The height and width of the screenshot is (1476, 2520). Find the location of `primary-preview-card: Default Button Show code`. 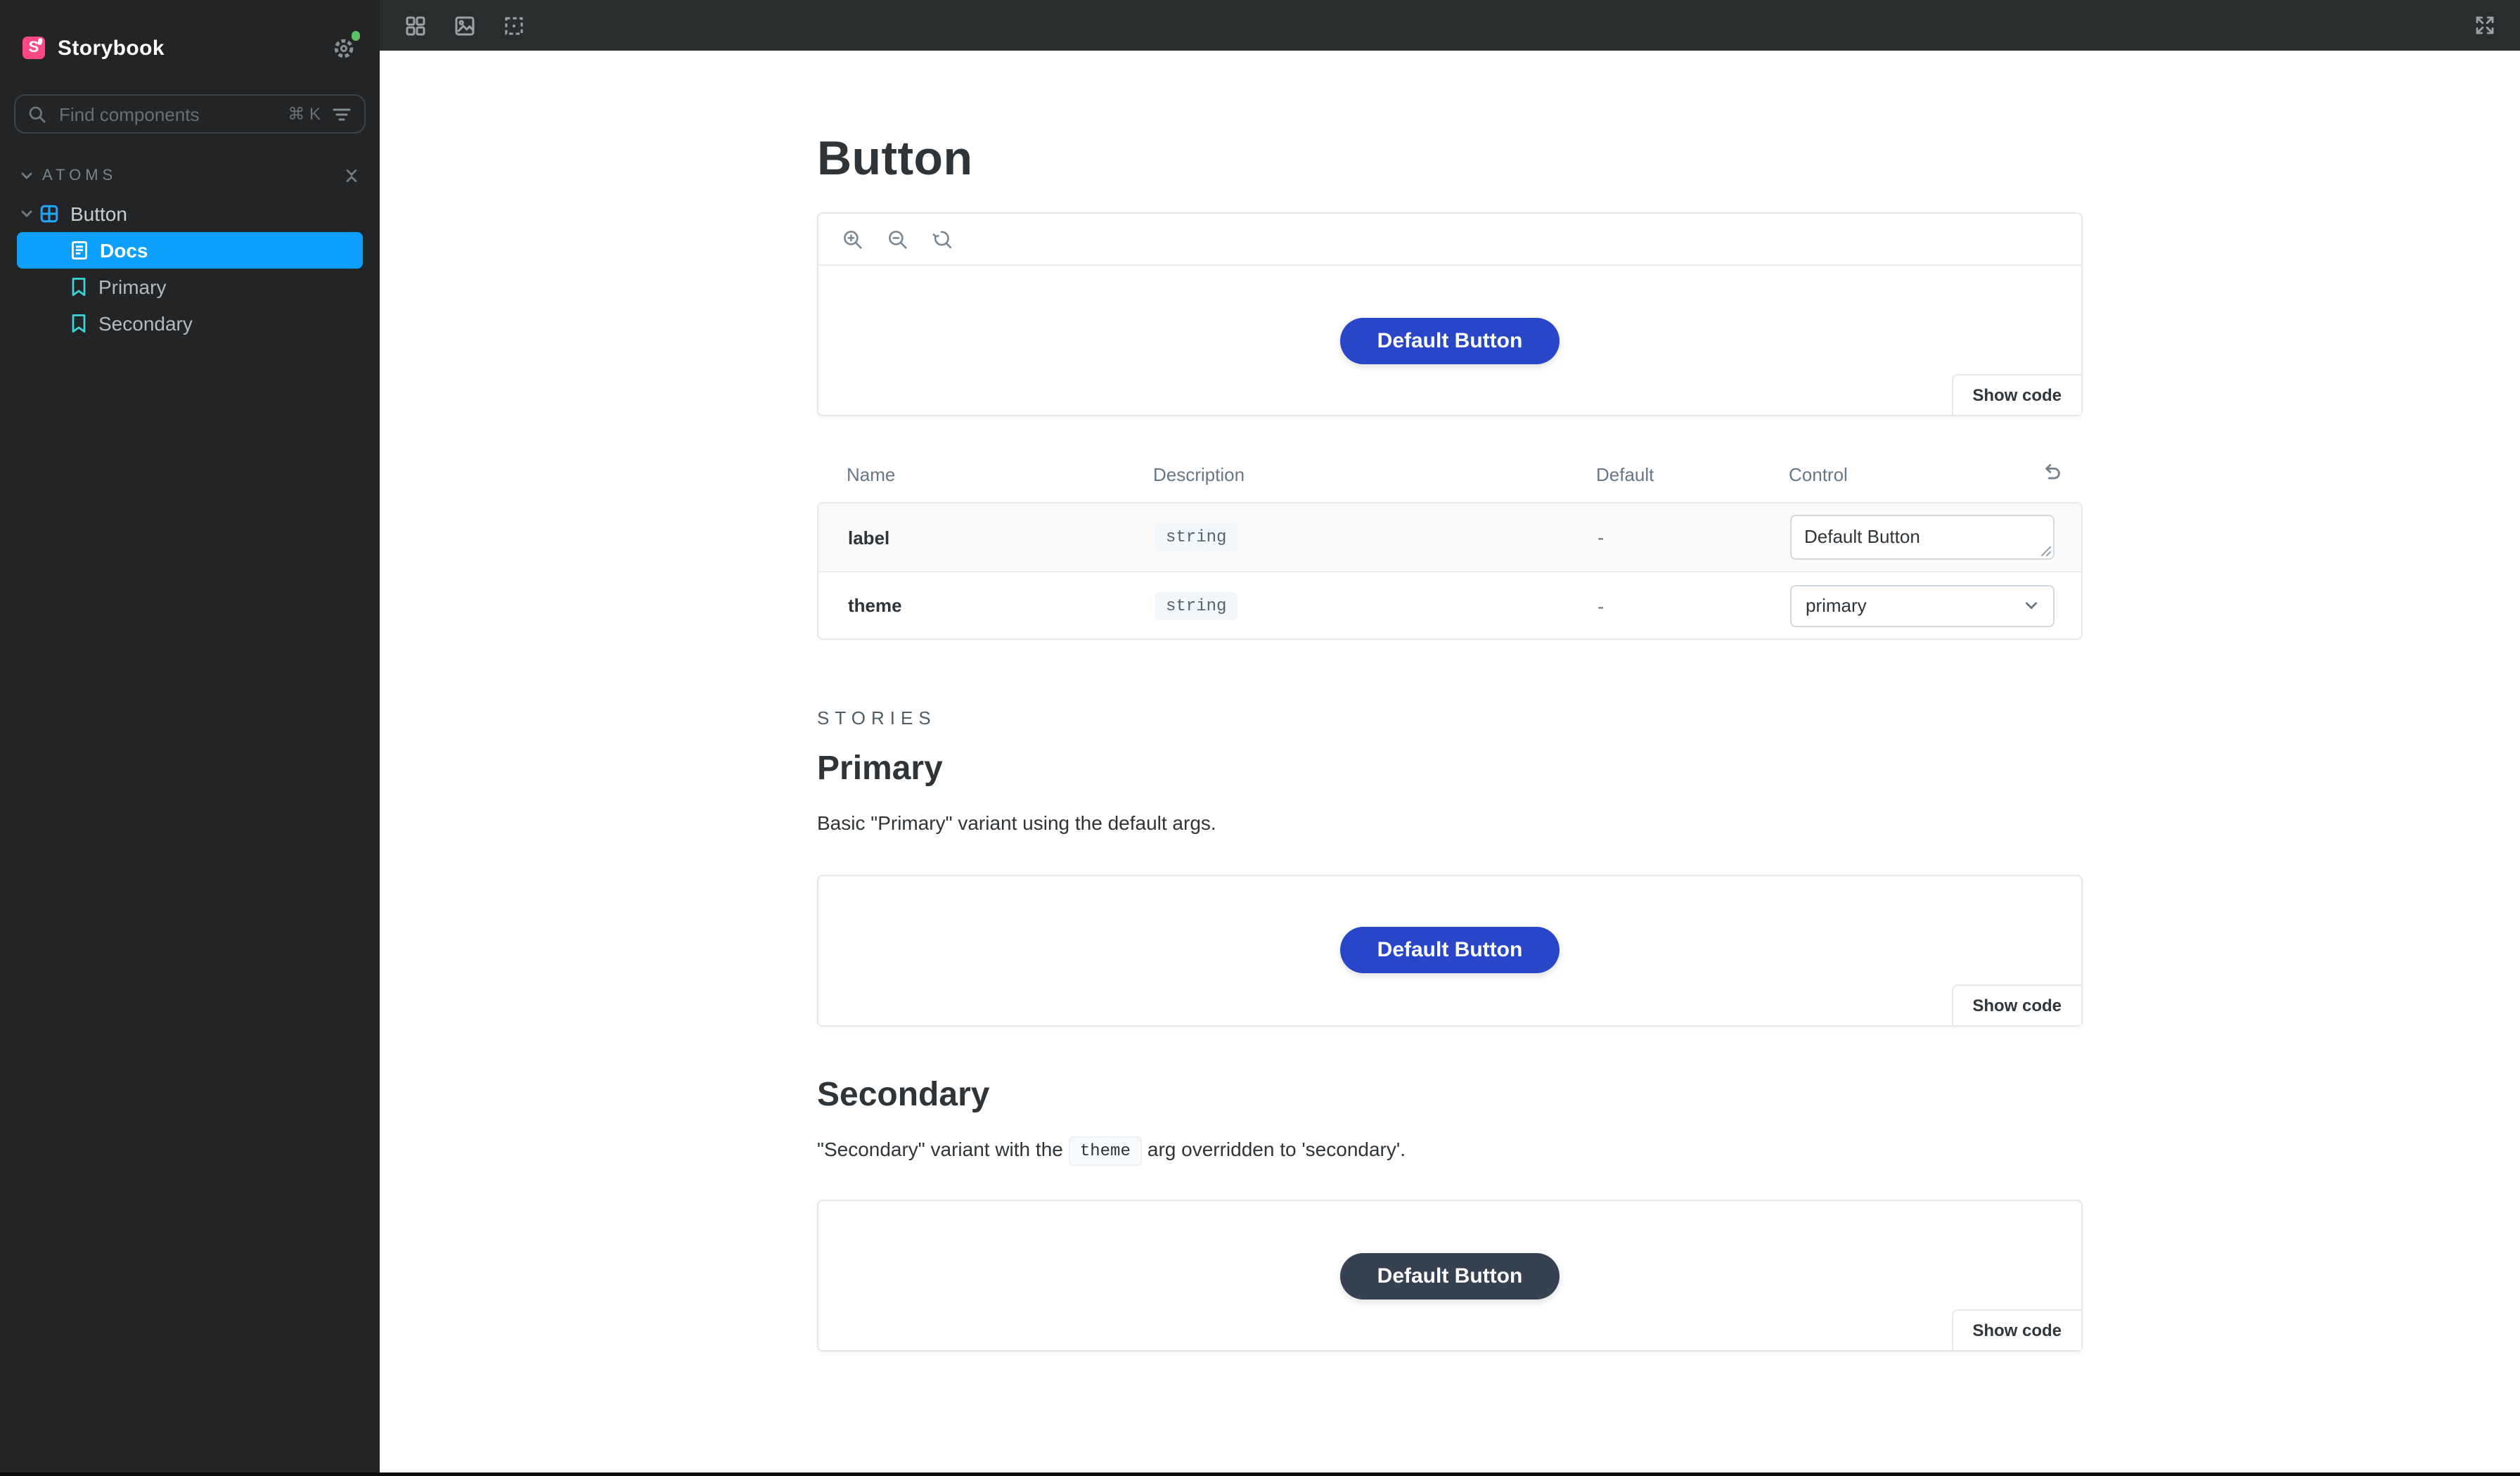

primary-preview-card: Default Button Show code is located at coordinates (1450, 314).